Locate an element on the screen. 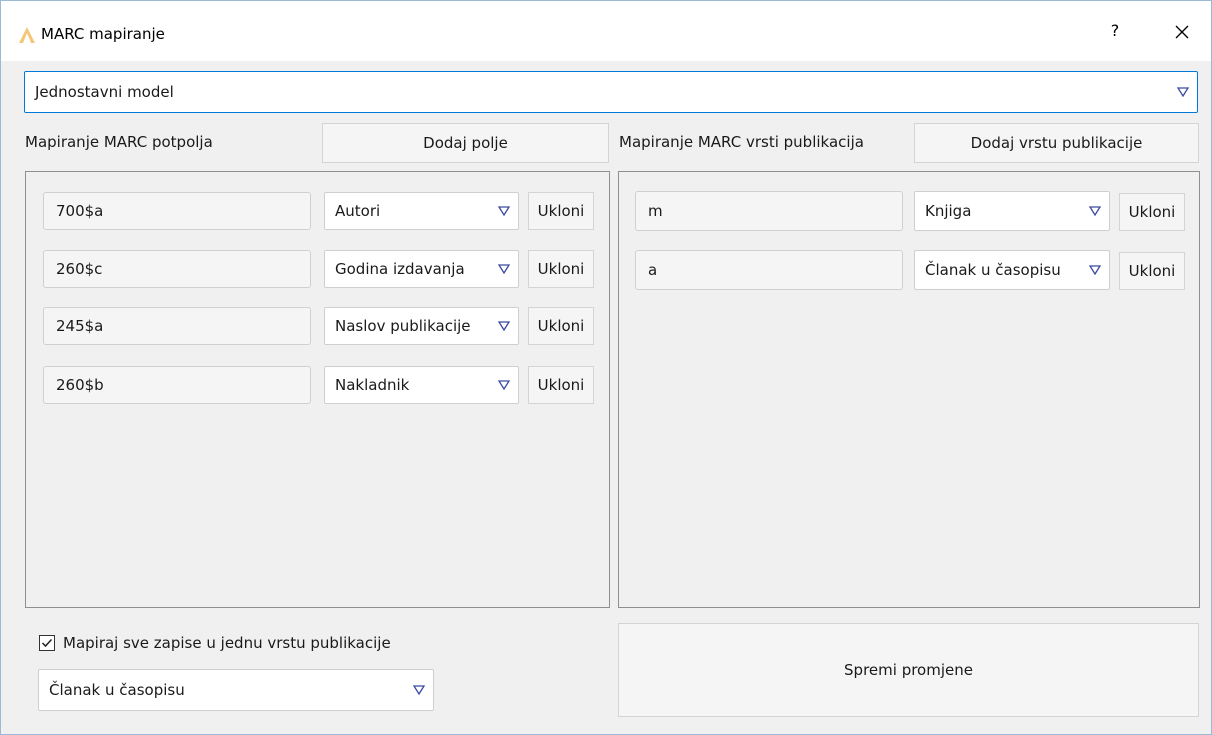  publication-code-value: a is located at coordinates (653, 270).